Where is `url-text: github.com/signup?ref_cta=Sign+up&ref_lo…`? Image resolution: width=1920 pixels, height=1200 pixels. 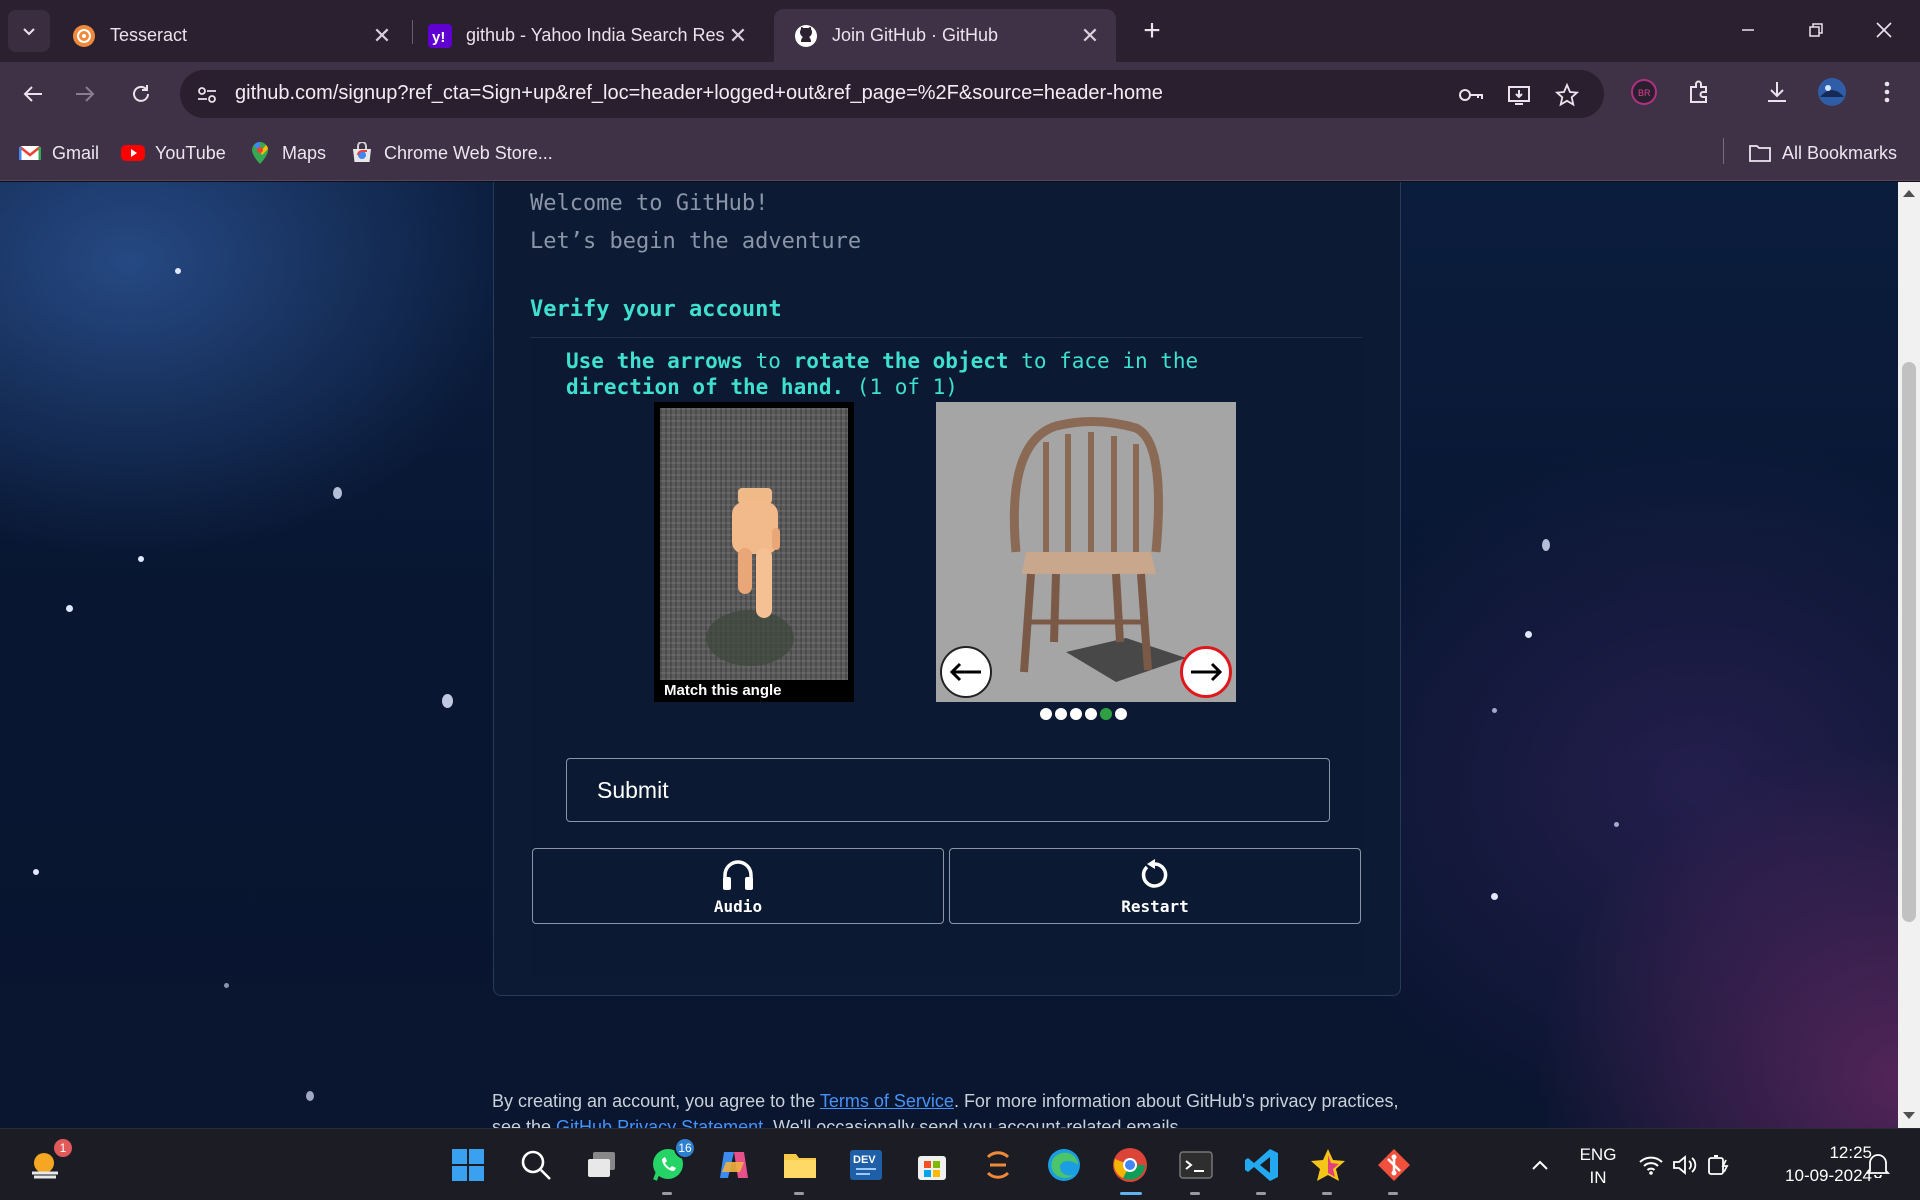
url-text: github.com/signup?ref_cta=Sign+up&ref_lo… is located at coordinates (699, 93).